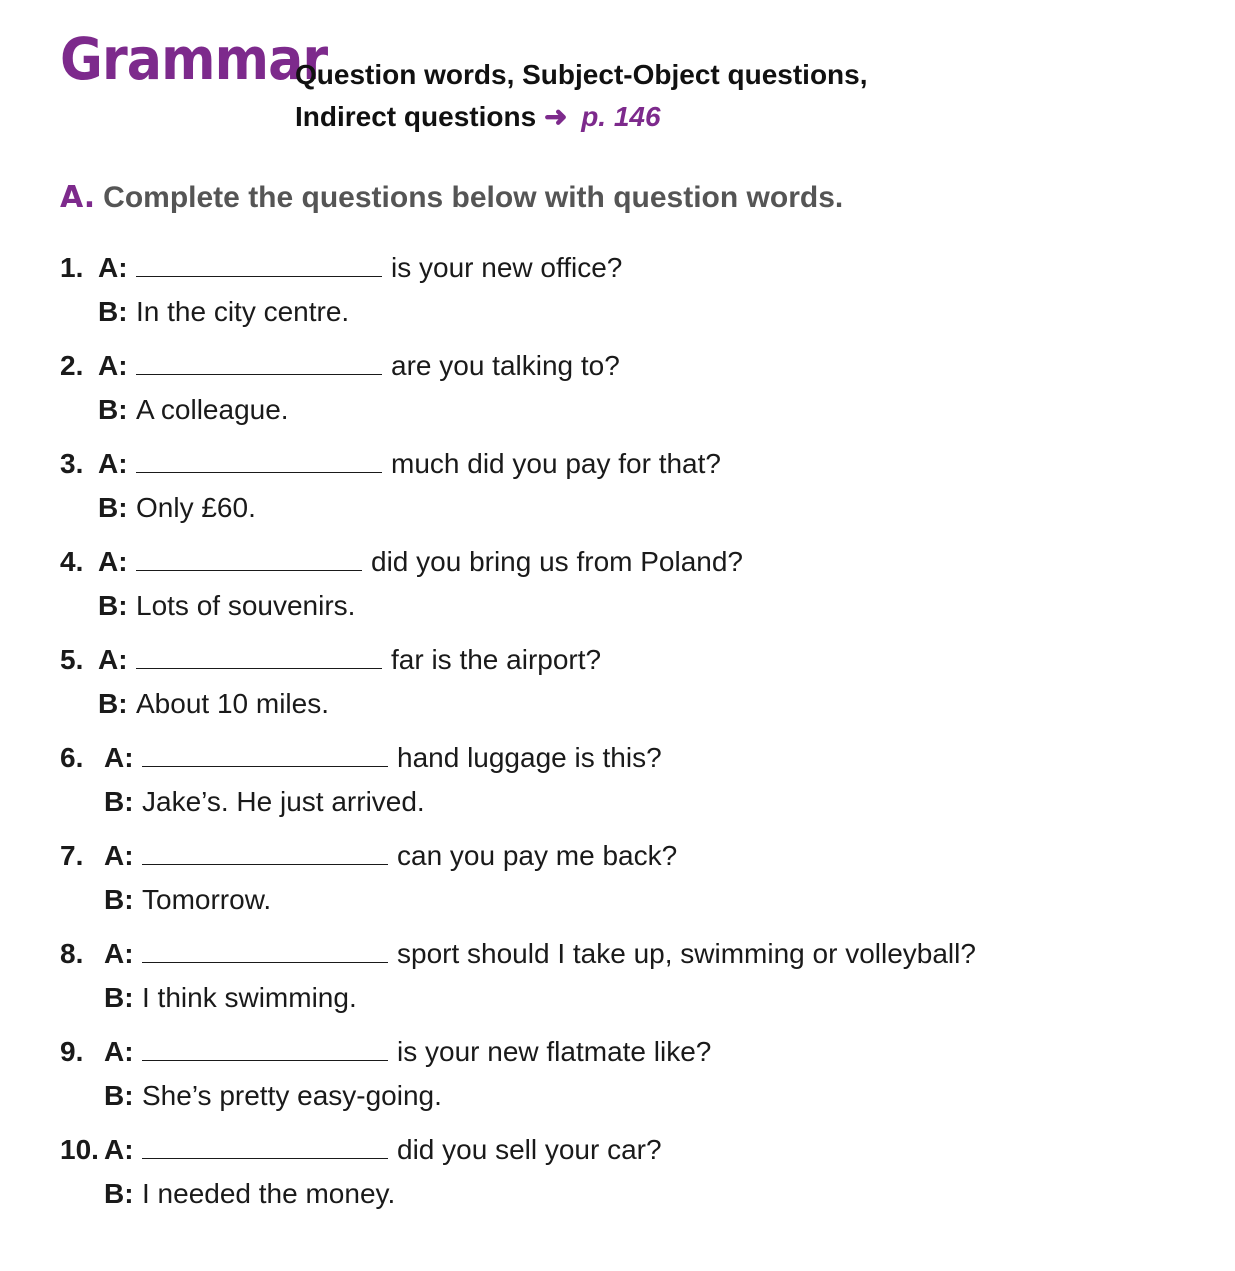 The image size is (1235, 1271). I want to click on answer-text: Jake’s. He just arrived., so click(283, 801).